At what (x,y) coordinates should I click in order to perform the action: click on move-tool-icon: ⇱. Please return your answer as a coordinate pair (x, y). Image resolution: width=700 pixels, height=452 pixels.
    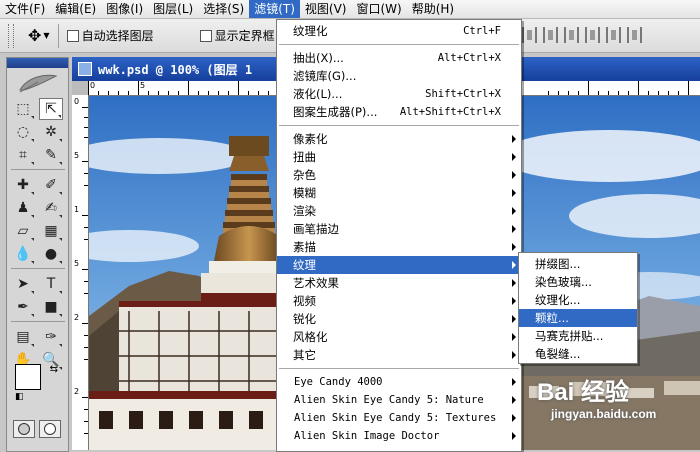
    Looking at the image, I should click on (51, 109).